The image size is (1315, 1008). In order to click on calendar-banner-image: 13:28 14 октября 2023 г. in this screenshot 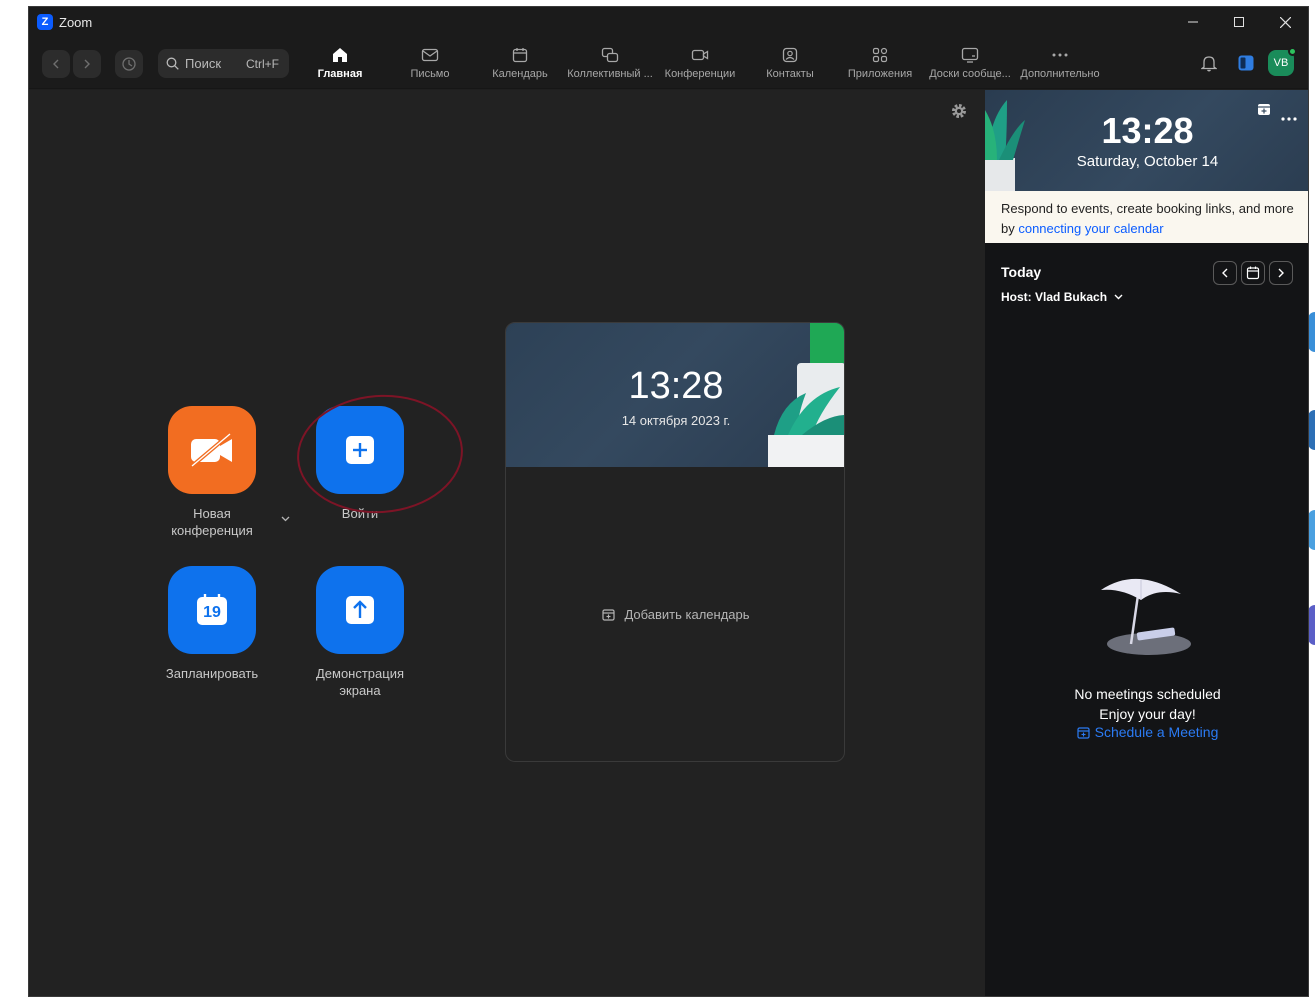, I will do `click(675, 395)`.